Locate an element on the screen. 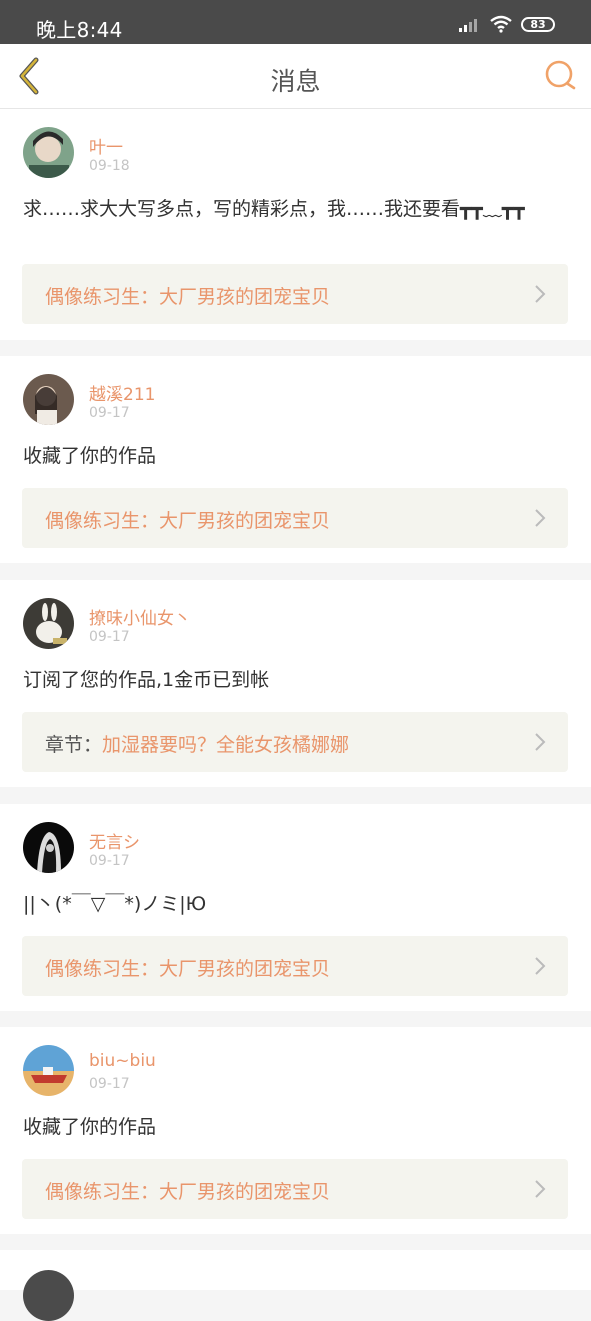 The image size is (591, 1321). status-bar: 晚上8:44 83 is located at coordinates (295, 22).